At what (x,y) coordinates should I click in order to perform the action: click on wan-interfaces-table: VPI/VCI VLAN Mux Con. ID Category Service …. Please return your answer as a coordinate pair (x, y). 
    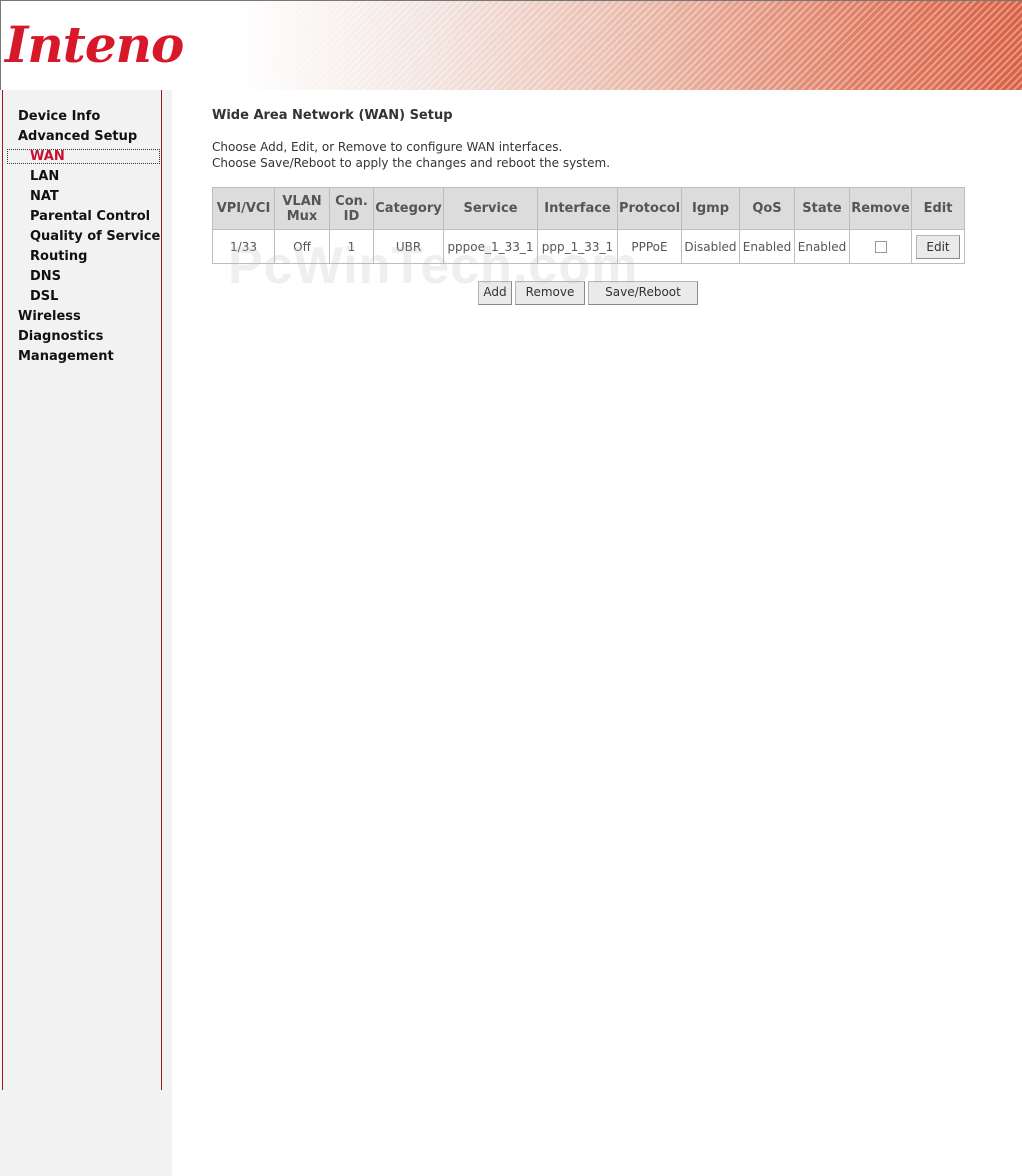
    Looking at the image, I should click on (588, 225).